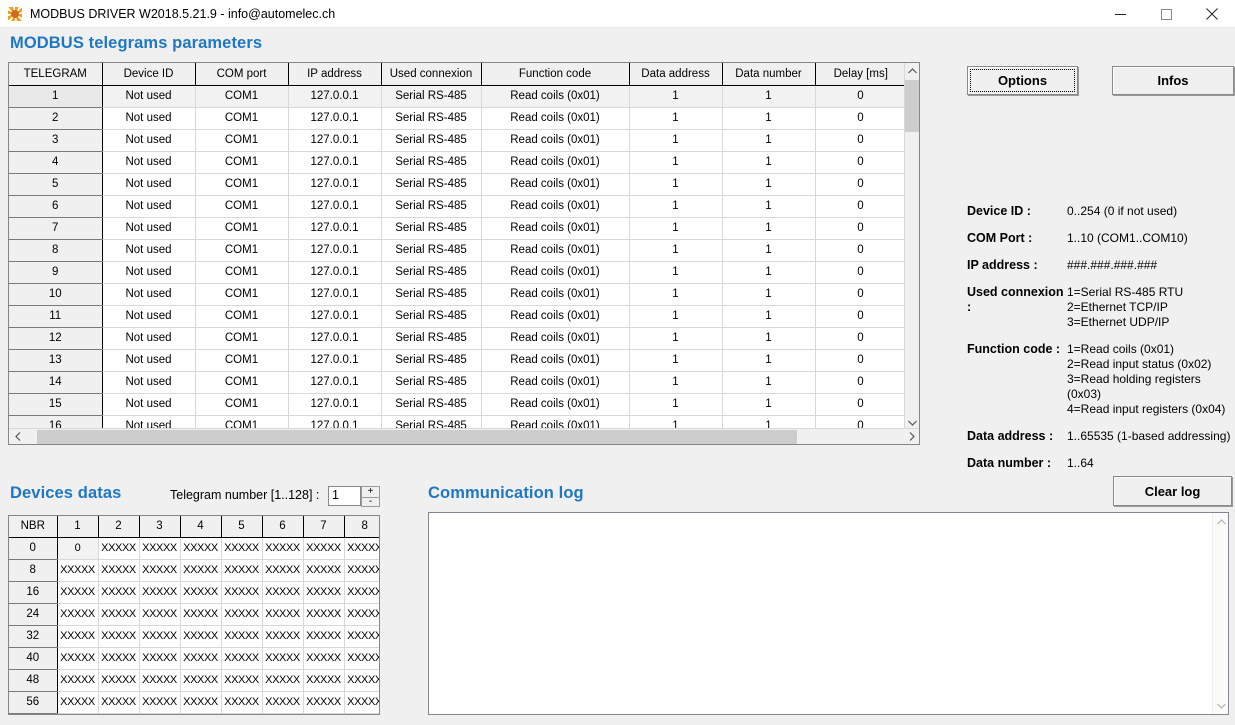 The width and height of the screenshot is (1235, 725). I want to click on column-header-data-number: Data number, so click(769, 74).